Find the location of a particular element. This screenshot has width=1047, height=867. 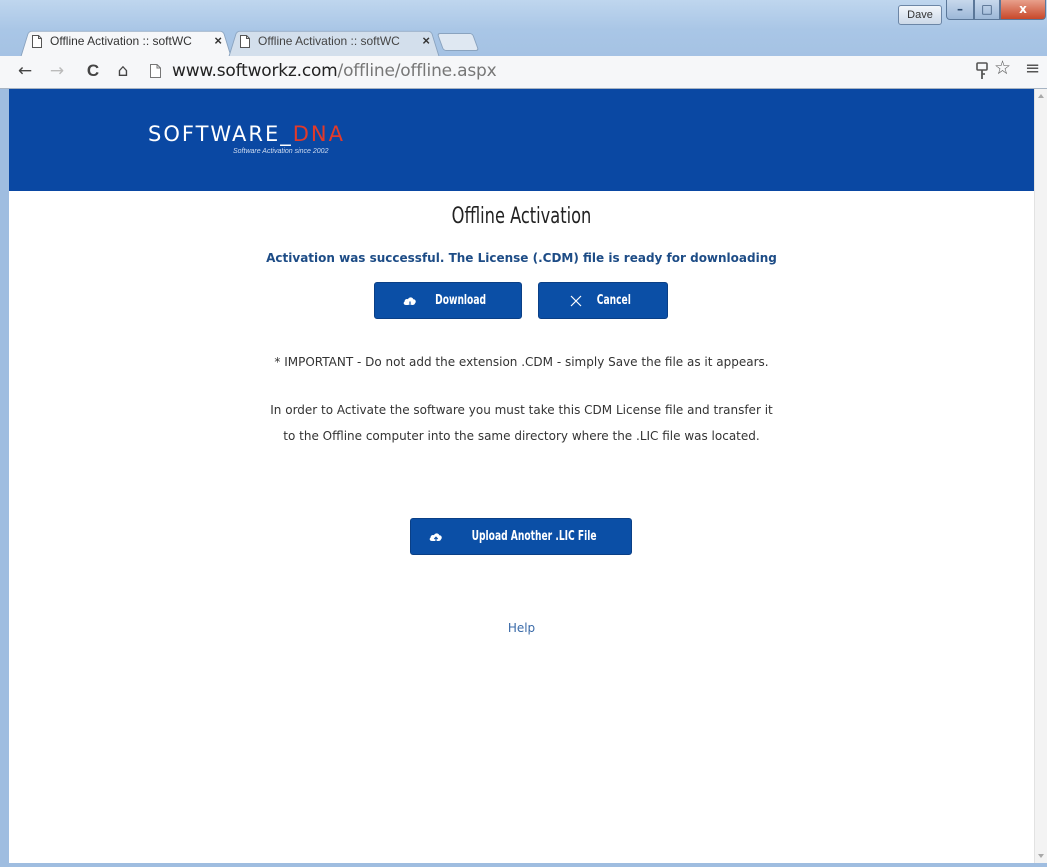

address-bar: www.softworkz.com/offline/offline.aspx is located at coordinates (556, 71).